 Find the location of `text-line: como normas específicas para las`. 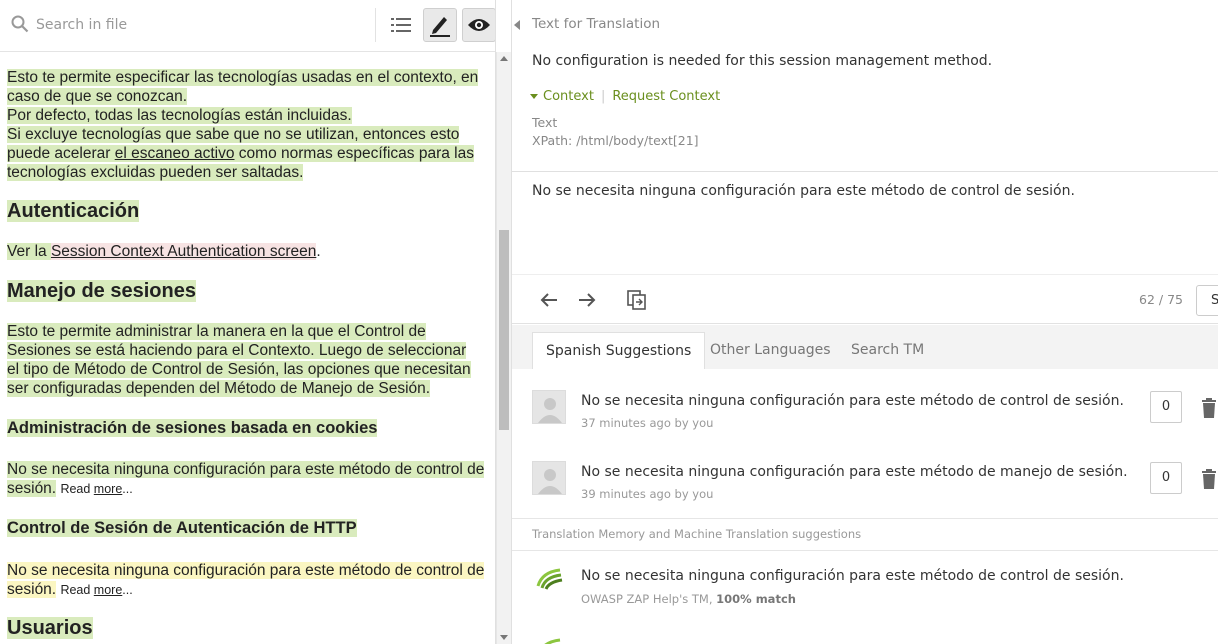

text-line: como normas específicas para las is located at coordinates (354, 153).